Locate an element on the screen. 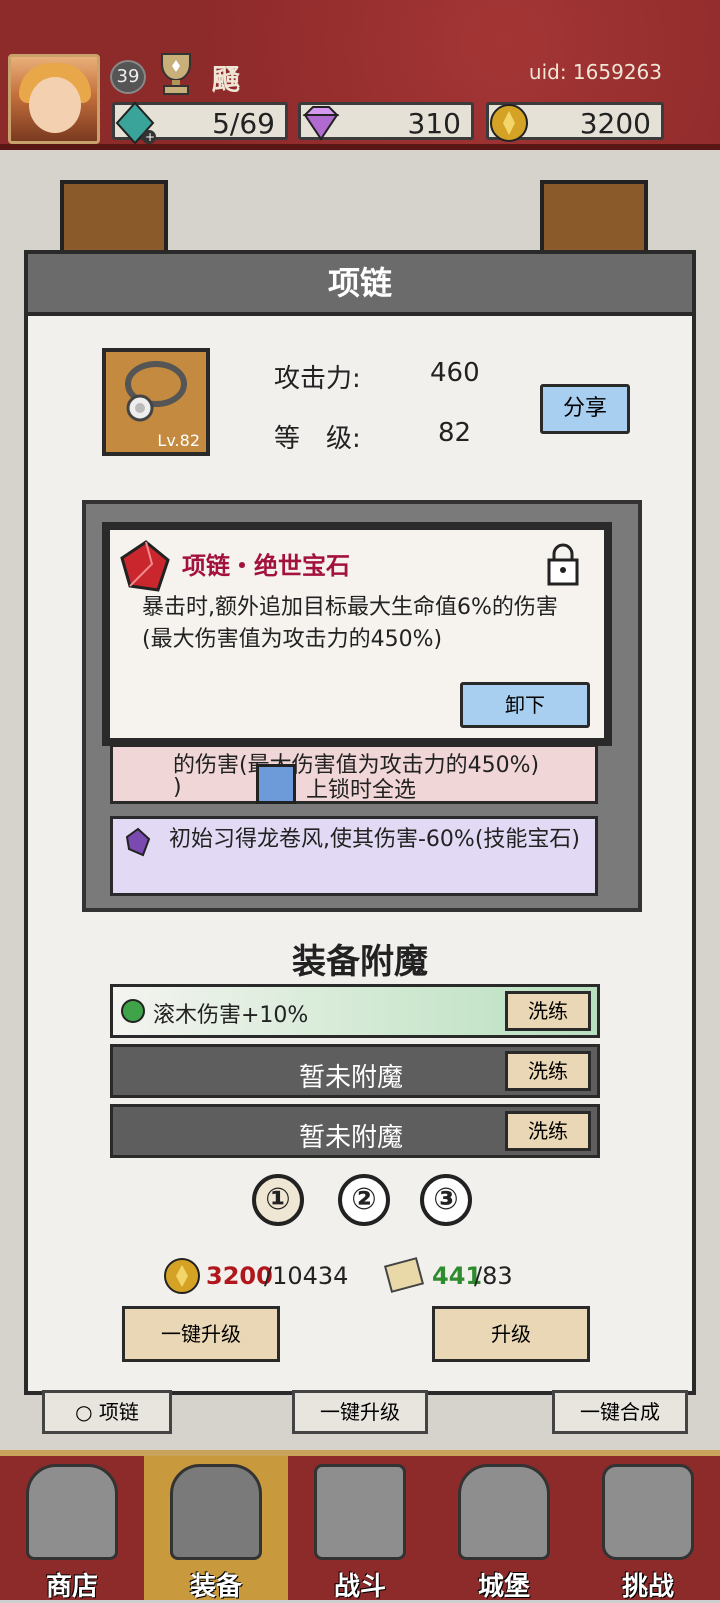 The height and width of the screenshot is (1603, 720). diamond-icon is located at coordinates (321, 123).